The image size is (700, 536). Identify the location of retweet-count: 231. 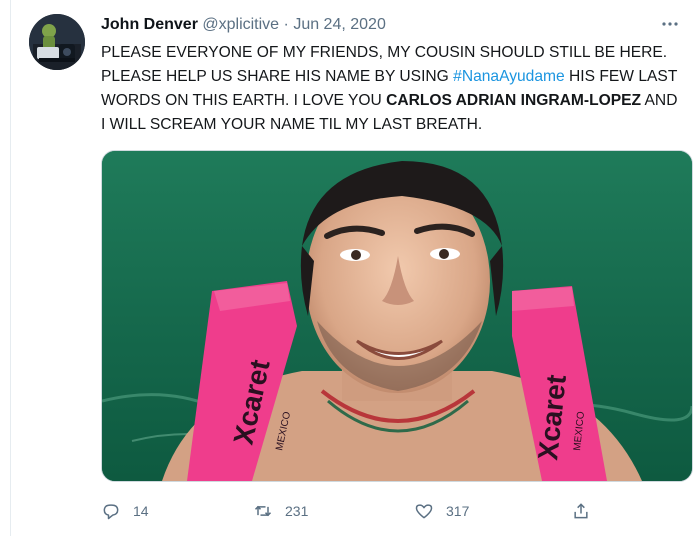
(297, 511).